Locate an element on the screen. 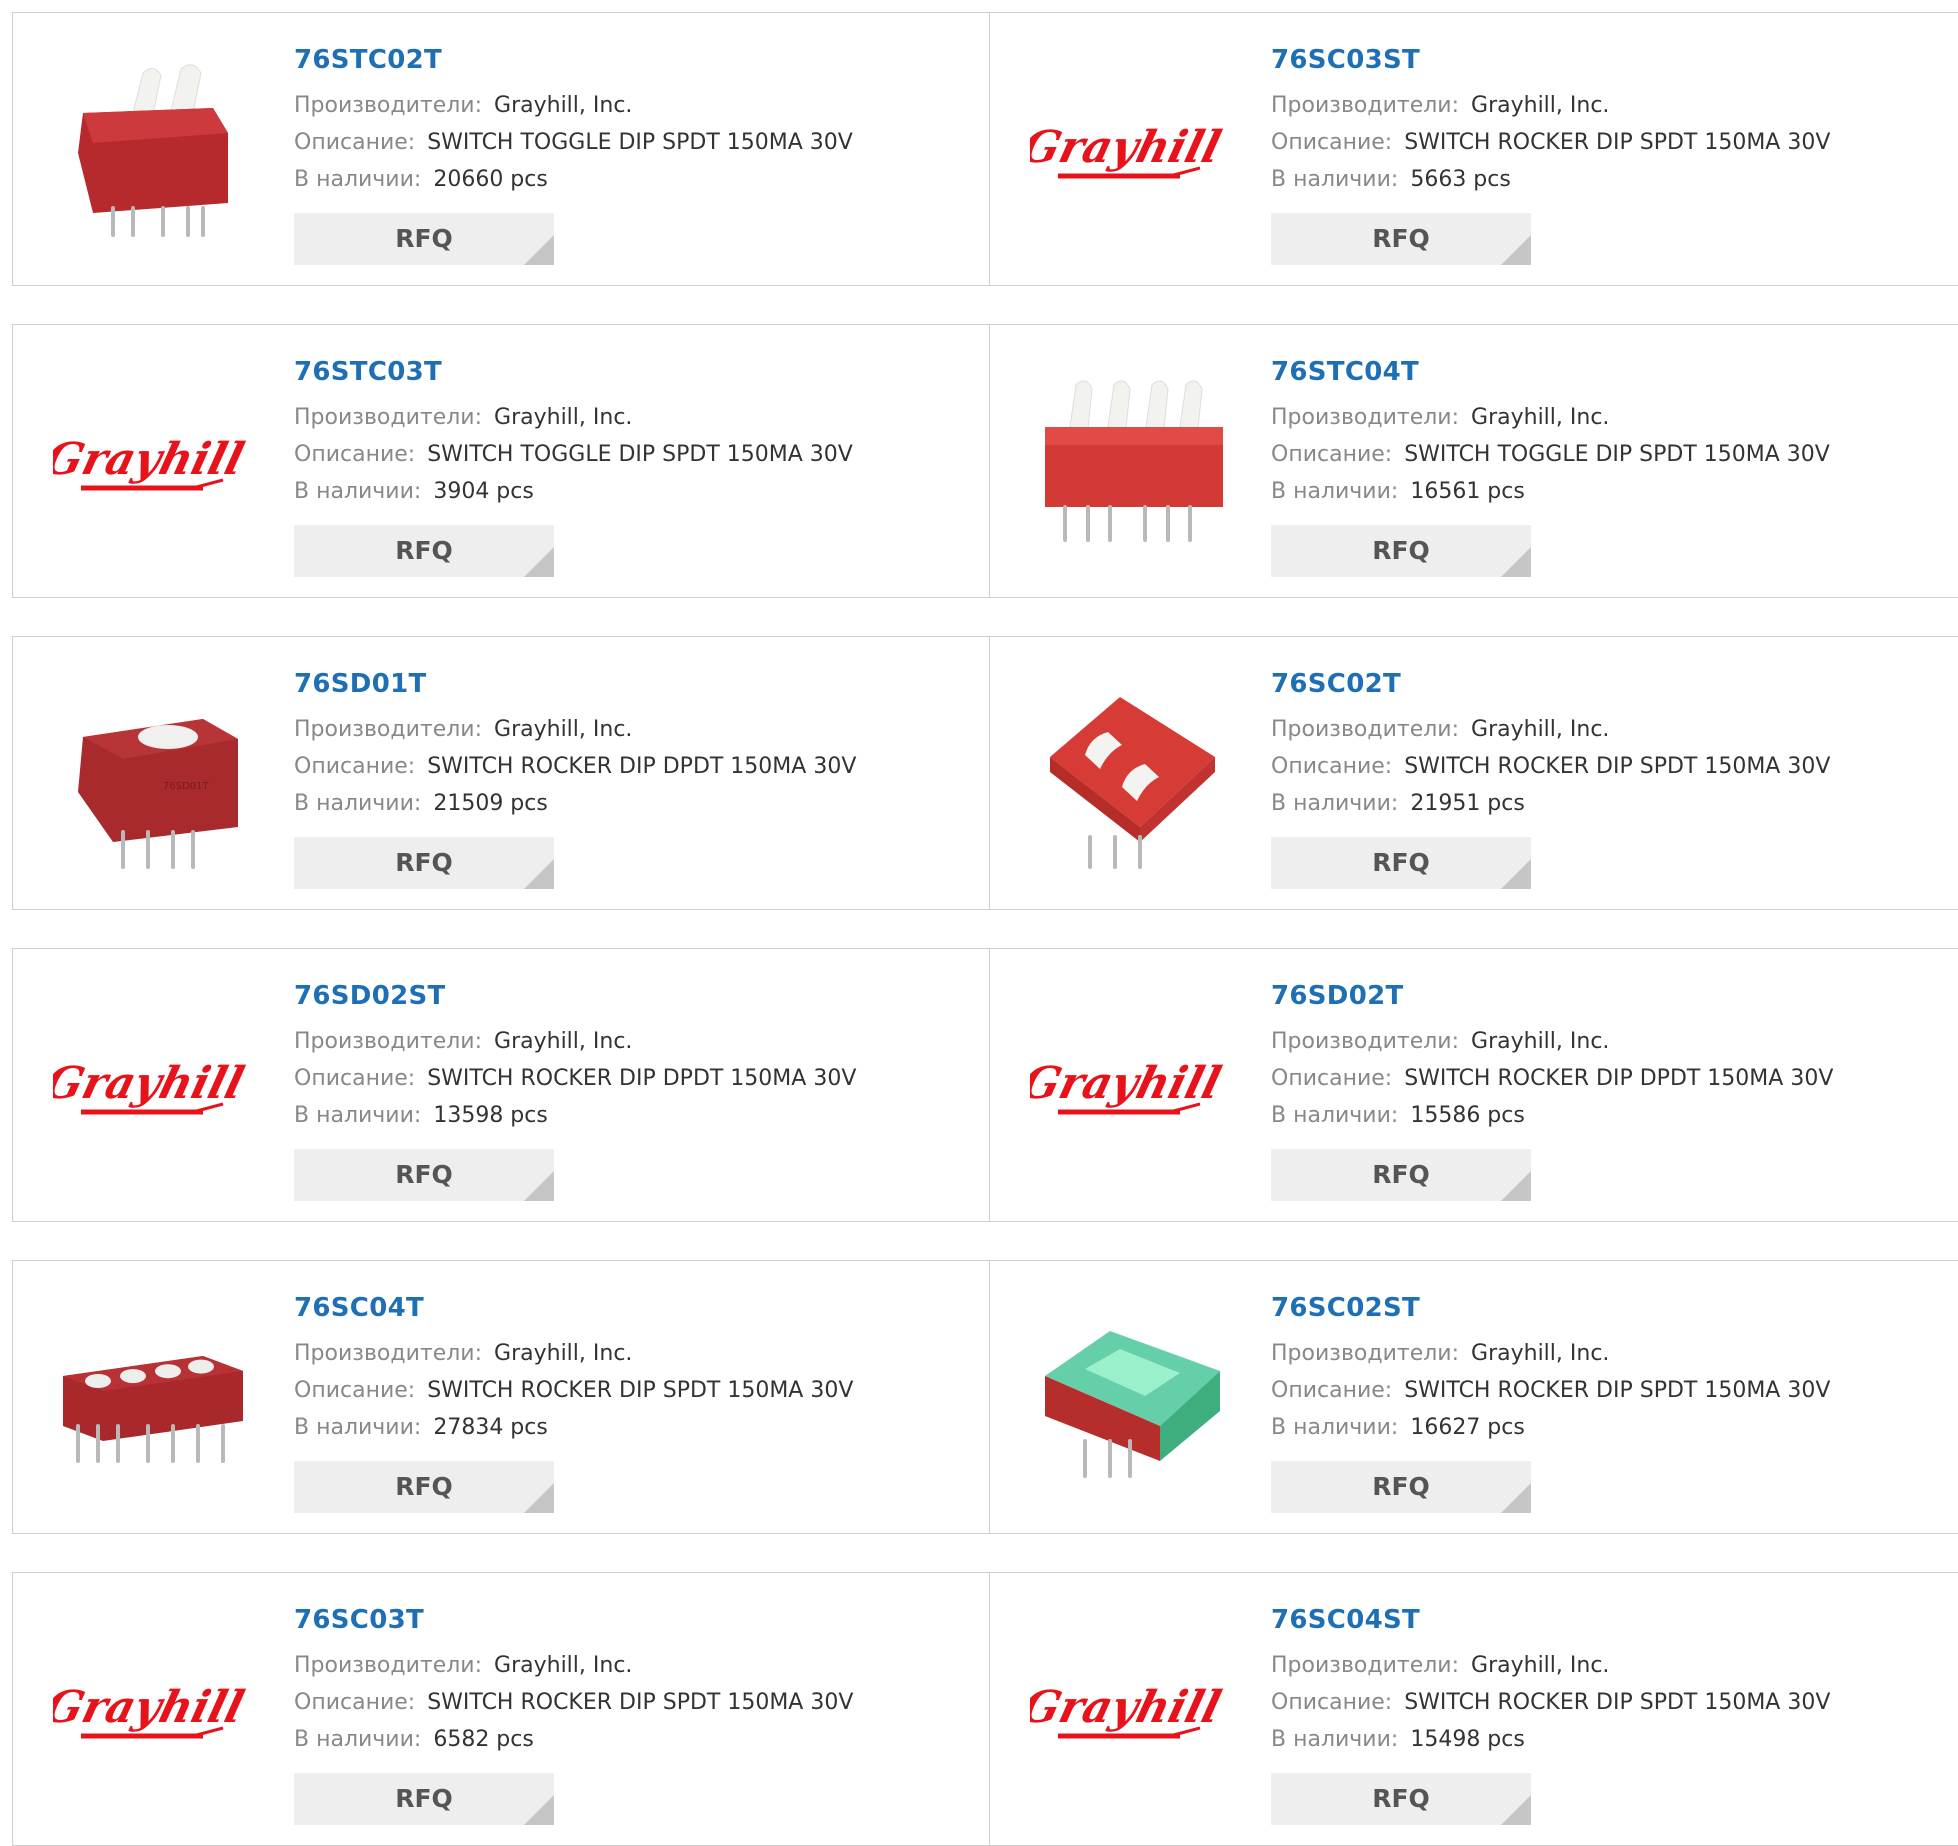  part-number-link: 76SC04ST is located at coordinates (1614, 1620).